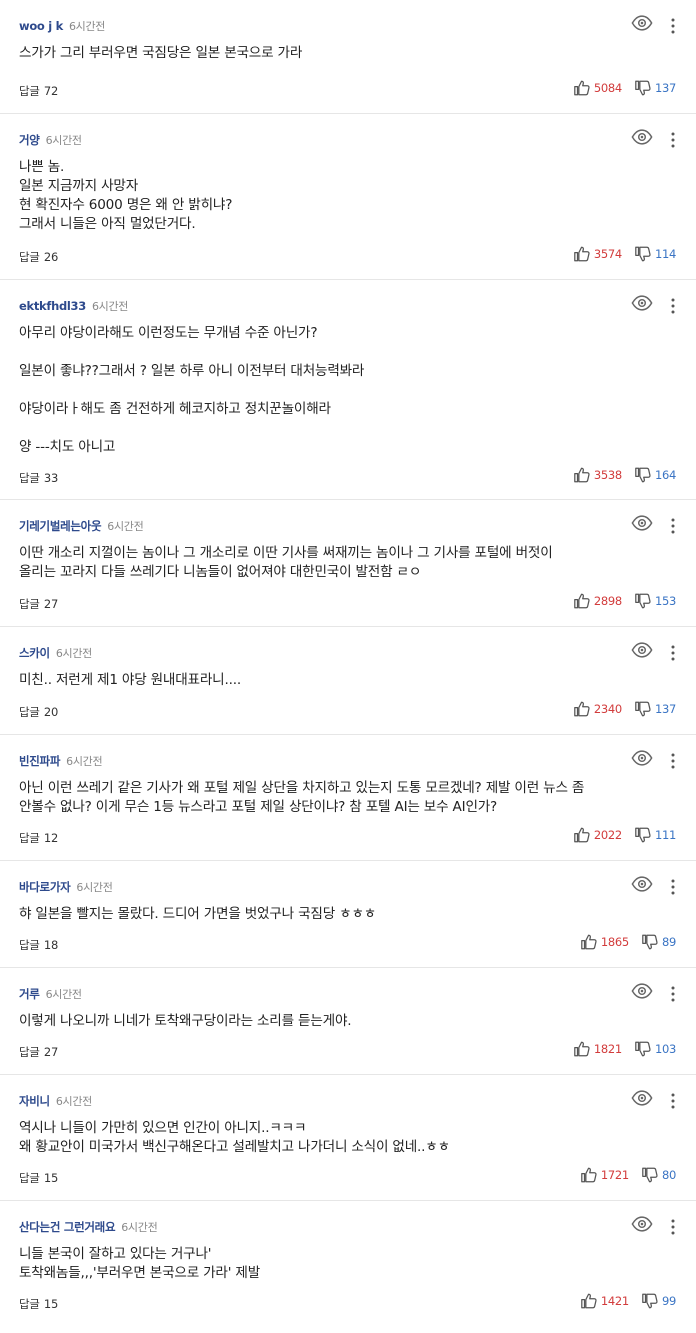 Image resolution: width=696 pixels, height=1333 pixels. Describe the element at coordinates (175, 409) in the screenshot. I see `comment-line: 야당이라ㅏ해도 좀 건전하게 헤코지하고 정치꾼놀이해라` at that location.